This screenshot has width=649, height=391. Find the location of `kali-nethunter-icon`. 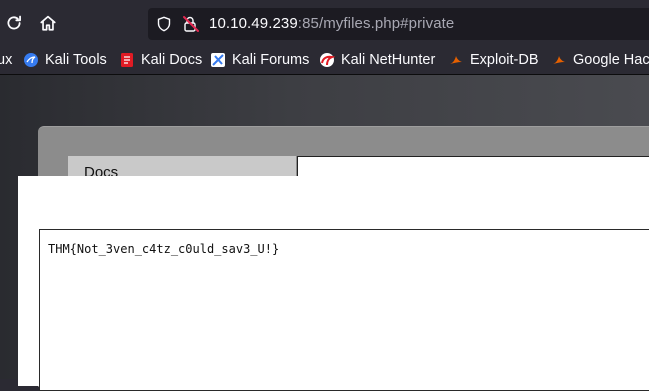

kali-nethunter-icon is located at coordinates (327, 60).